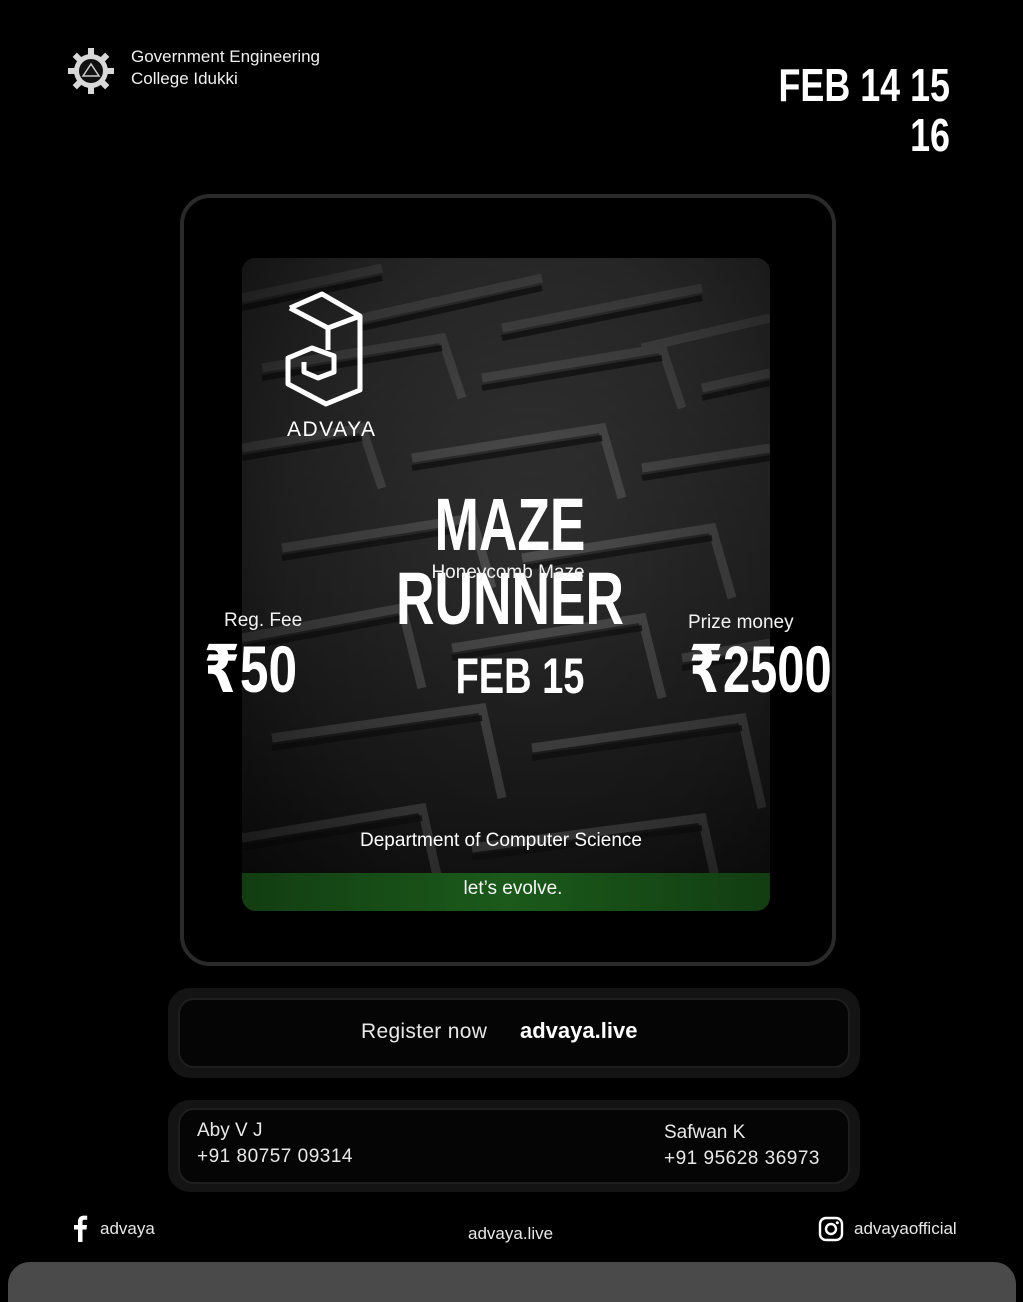  I want to click on registration-fee-value: ₹50, so click(251, 669).